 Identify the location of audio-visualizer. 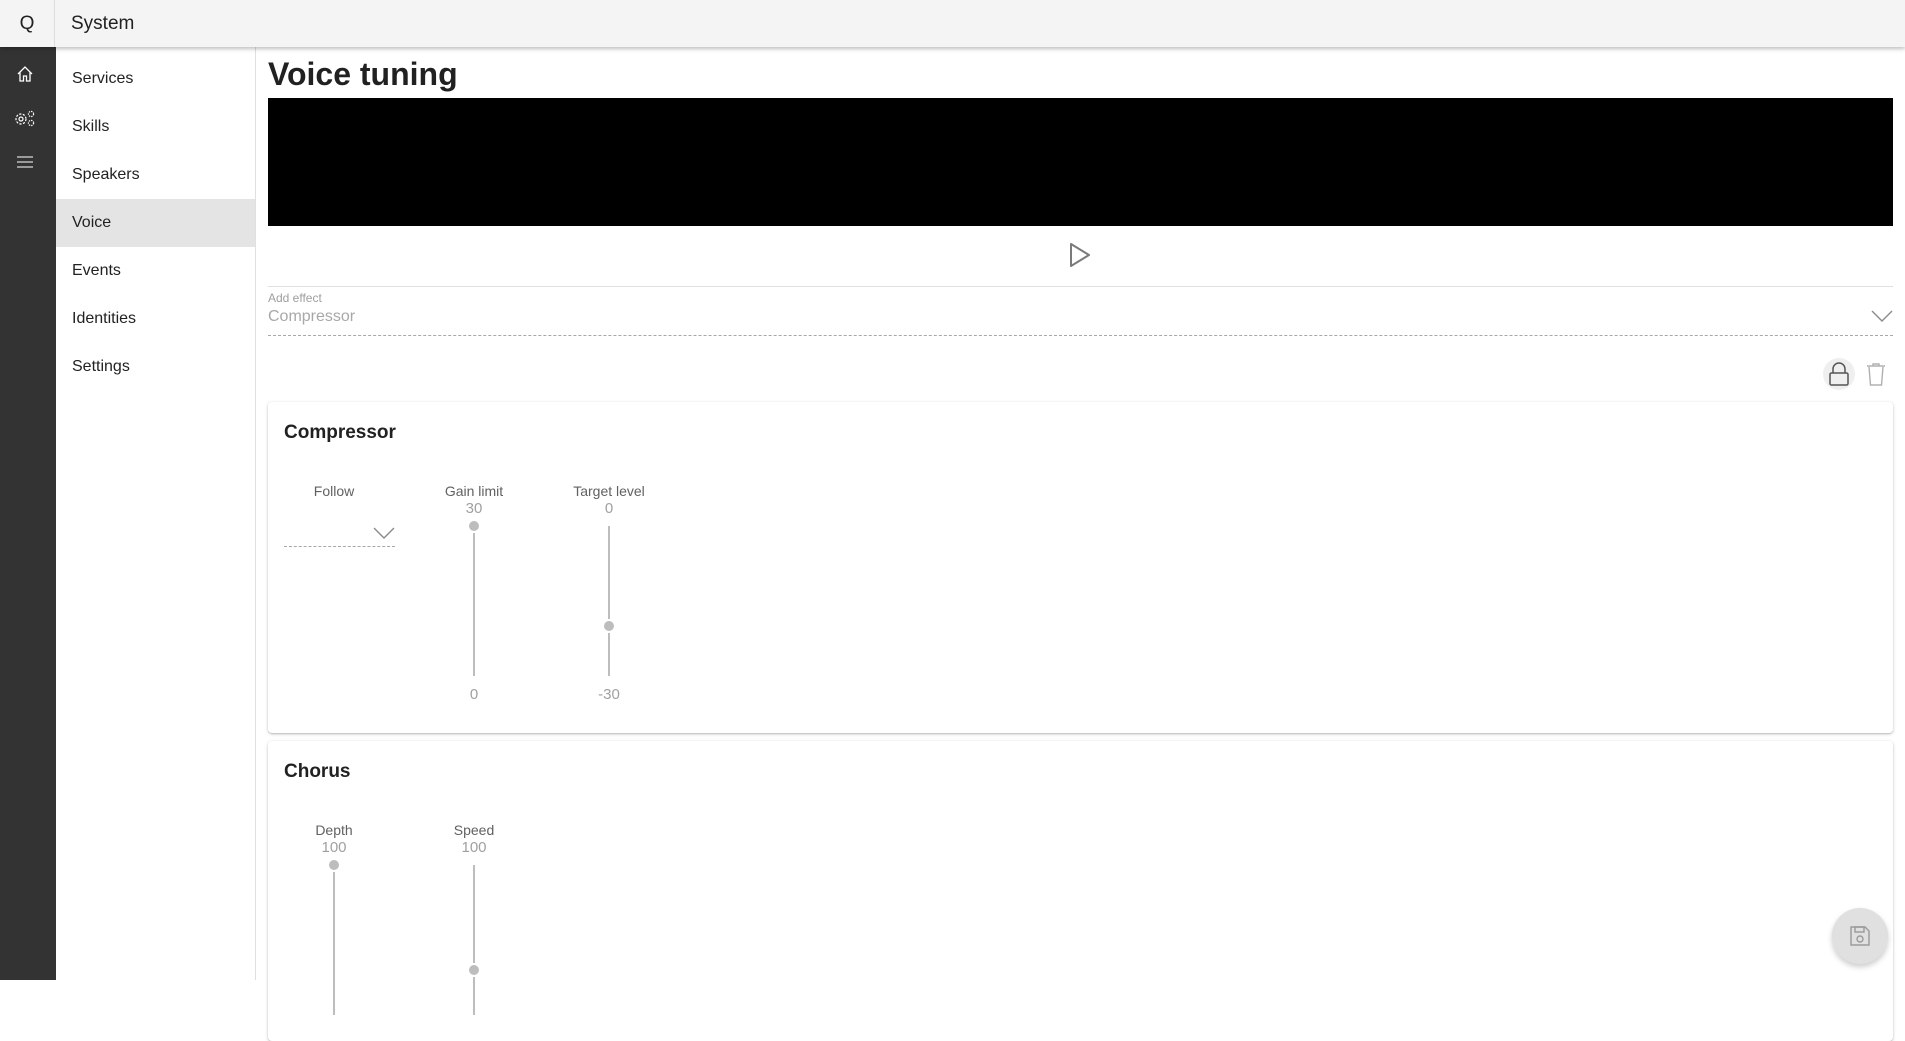
(1080, 162).